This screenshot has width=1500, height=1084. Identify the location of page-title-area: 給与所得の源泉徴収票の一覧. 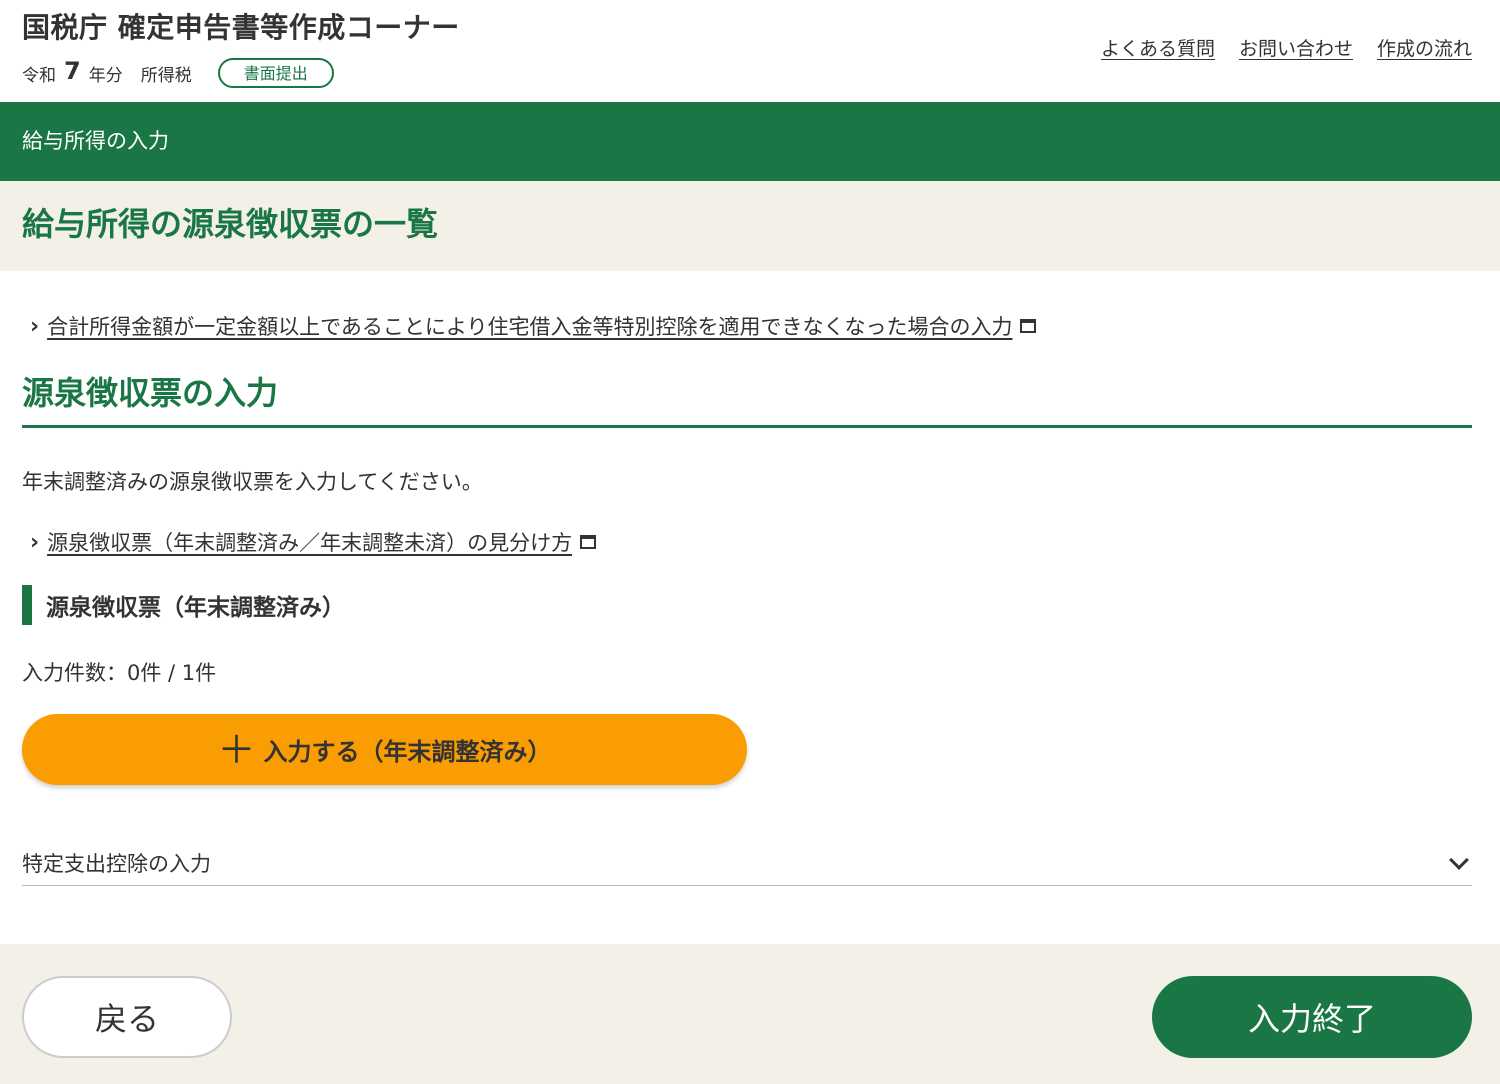
(750, 226).